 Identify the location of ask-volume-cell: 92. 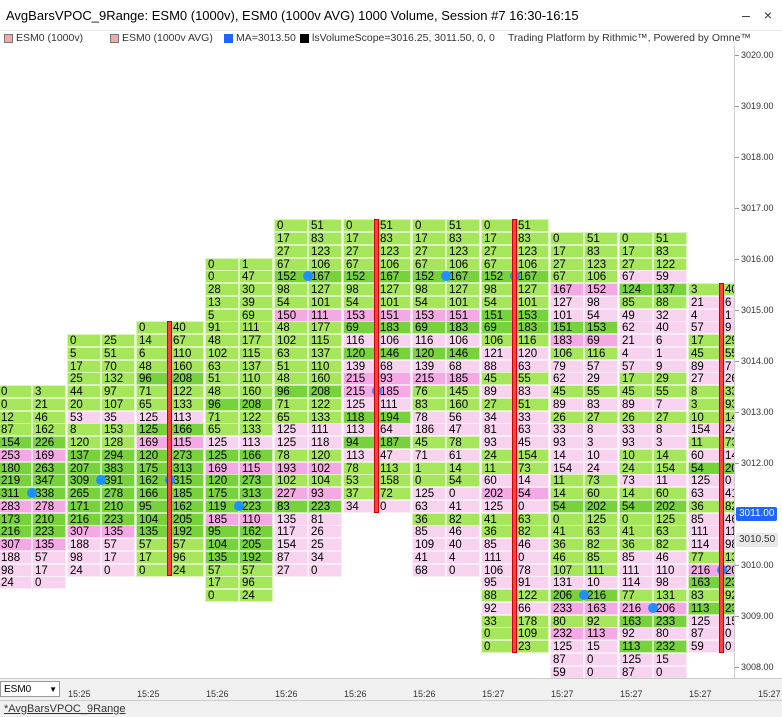
(601, 621).